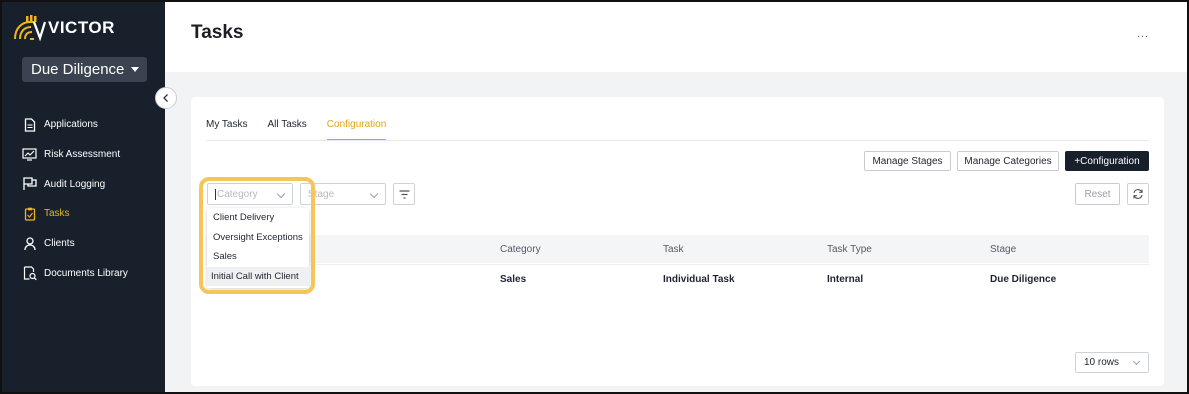 The height and width of the screenshot is (394, 1189). I want to click on cell-category: Sales, so click(513, 279).